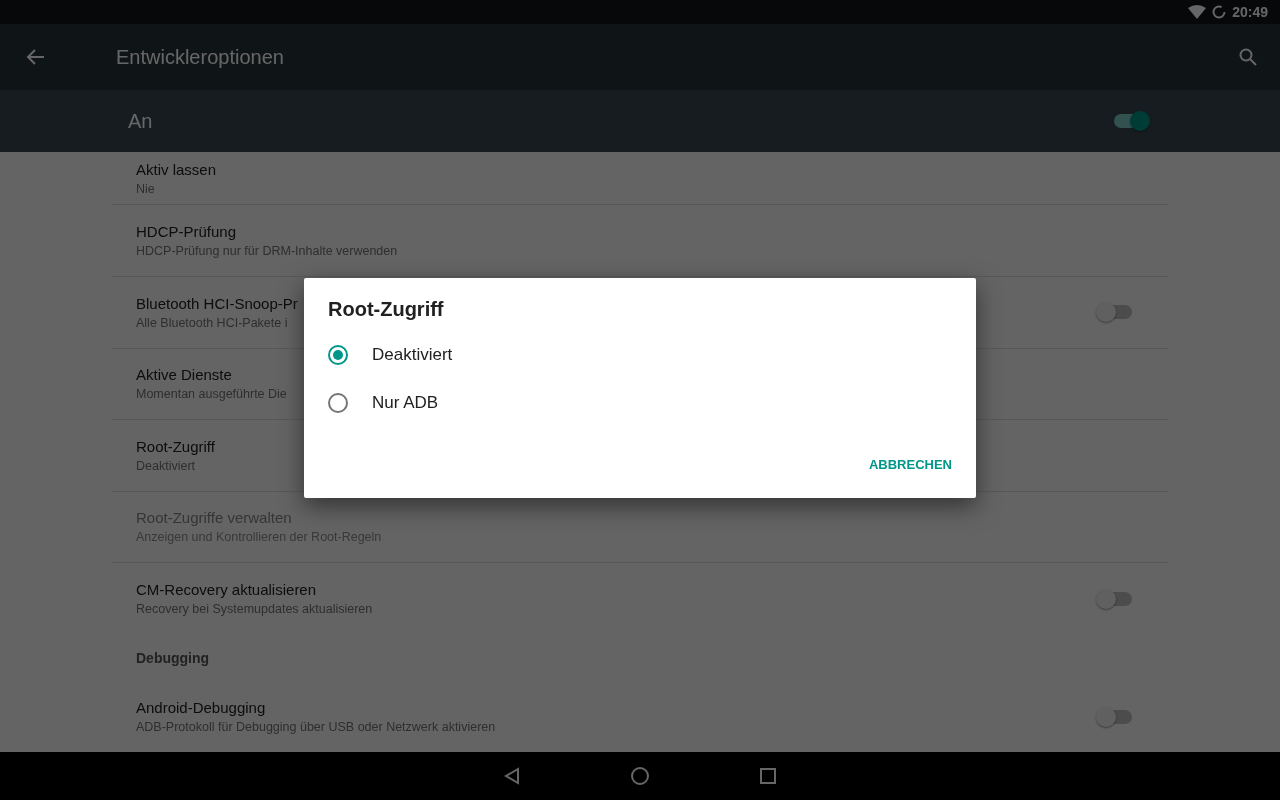 This screenshot has height=800, width=1280. What do you see at coordinates (1219, 12) in the screenshot?
I see `loading-circle-icon` at bounding box center [1219, 12].